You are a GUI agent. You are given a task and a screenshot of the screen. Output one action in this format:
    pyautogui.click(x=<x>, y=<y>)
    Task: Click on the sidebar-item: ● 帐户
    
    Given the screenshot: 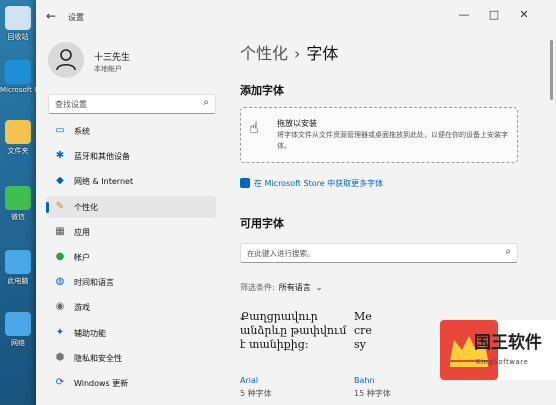 What is the action you would take?
    pyautogui.click(x=131, y=257)
    